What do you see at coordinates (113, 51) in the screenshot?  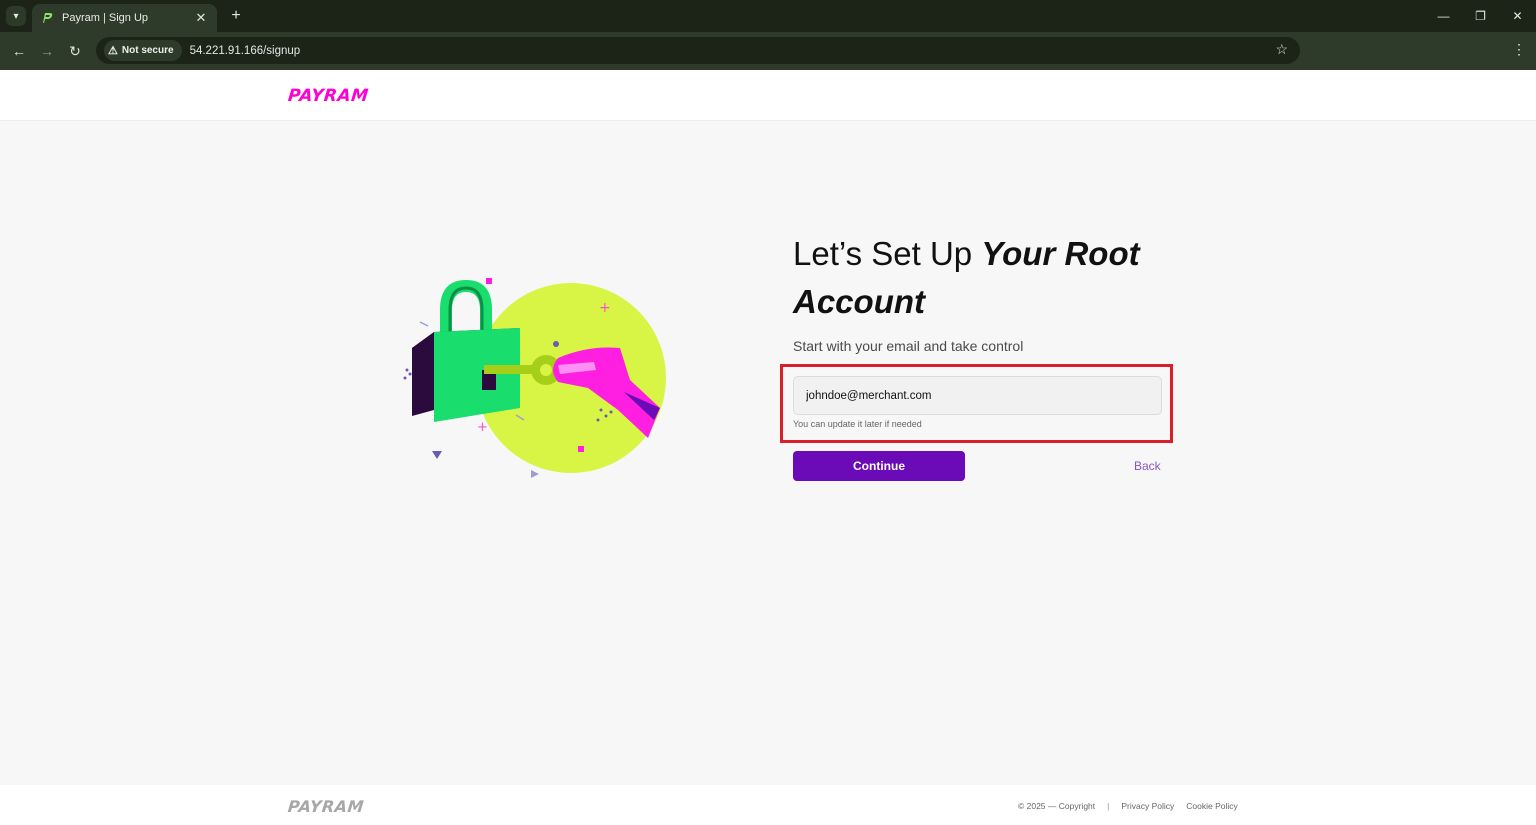 I see `warning-icon: ⚠` at bounding box center [113, 51].